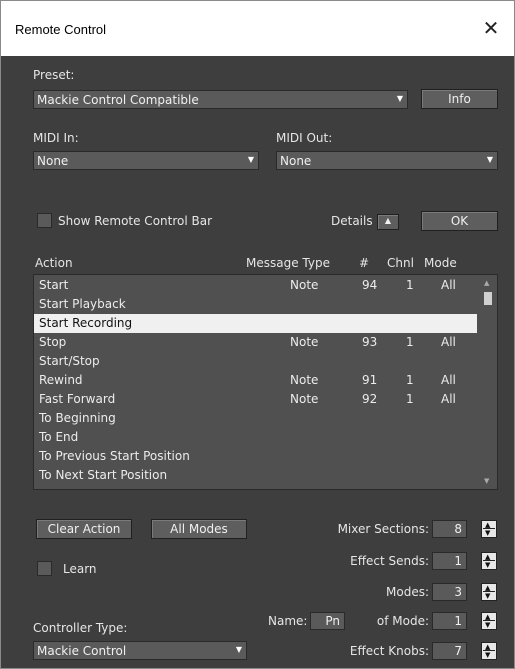 Image resolution: width=515 pixels, height=669 pixels. What do you see at coordinates (288, 621) in the screenshot?
I see `name-label: Name:` at bounding box center [288, 621].